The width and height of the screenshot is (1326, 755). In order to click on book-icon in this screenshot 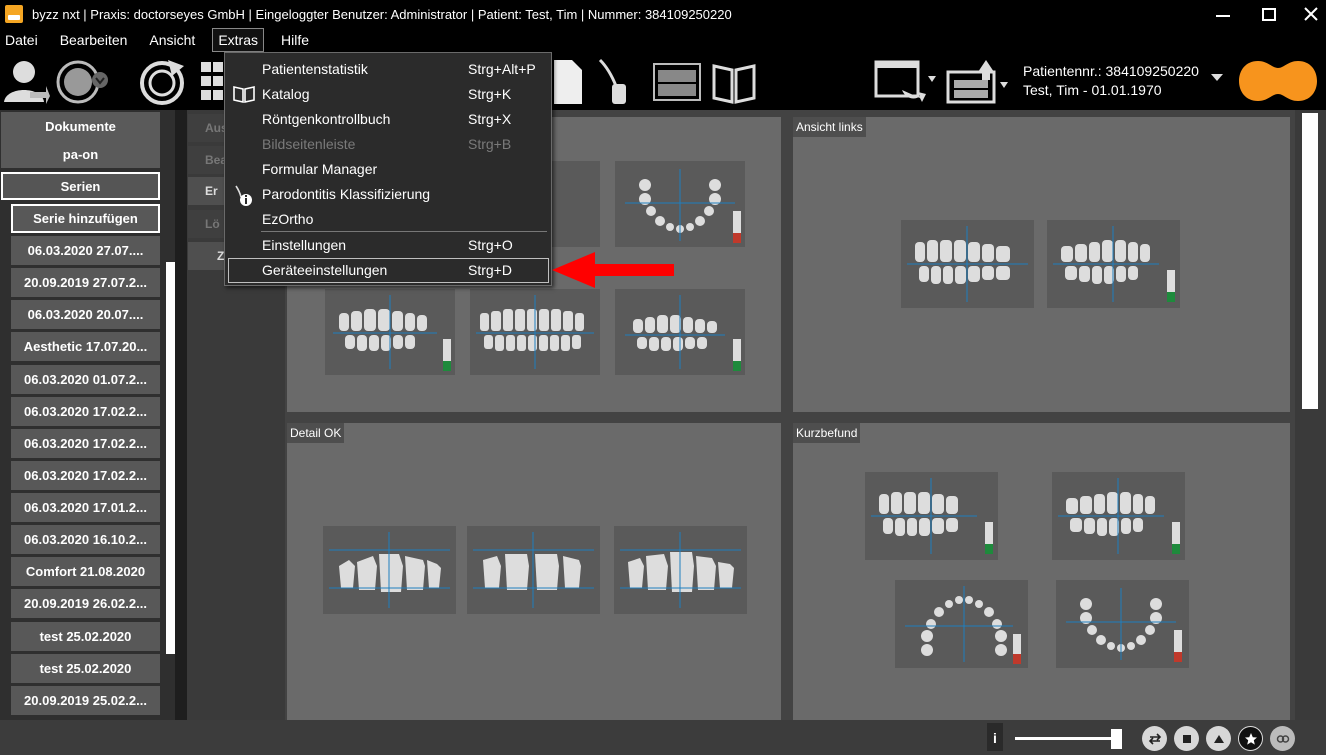, I will do `click(244, 94)`.